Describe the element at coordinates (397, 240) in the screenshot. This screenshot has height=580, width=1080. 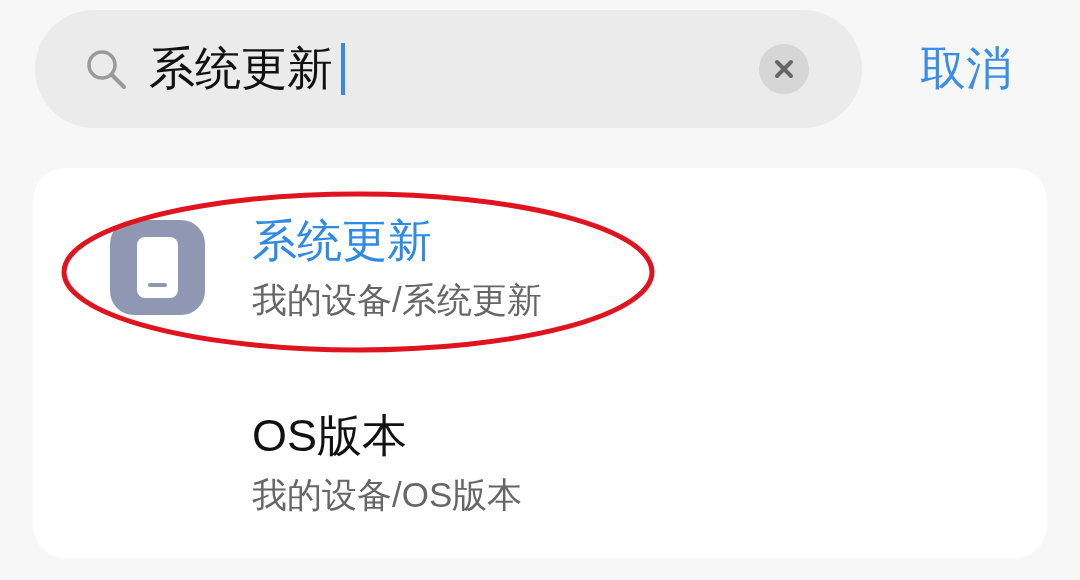
I see `result-title: 系统更新` at that location.